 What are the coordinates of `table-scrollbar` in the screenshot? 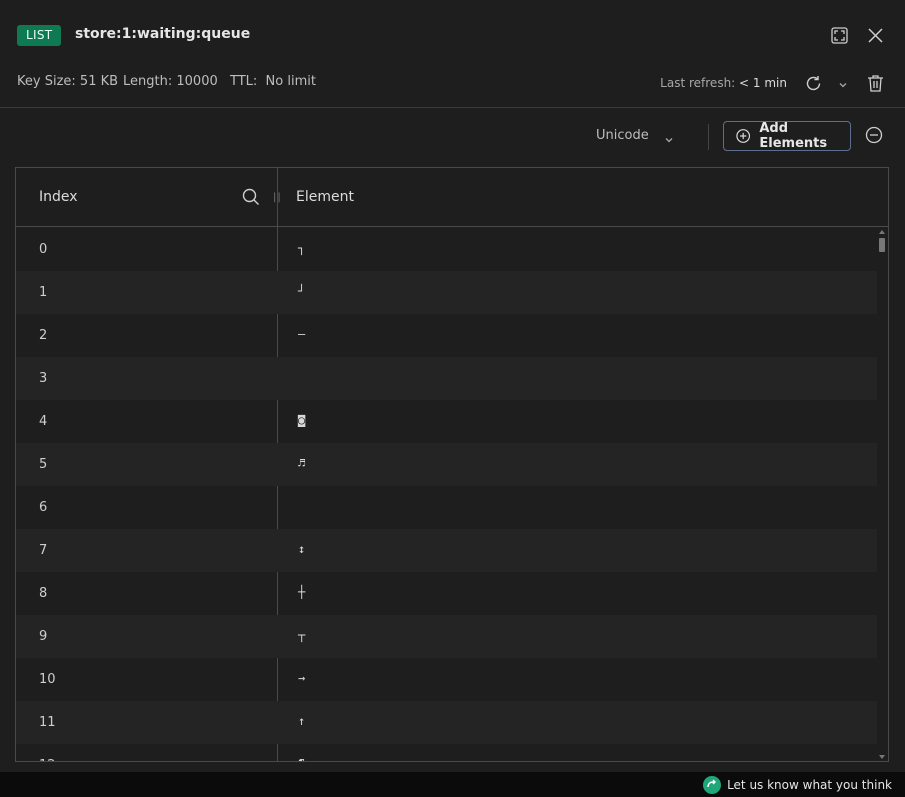 It's located at (882, 494).